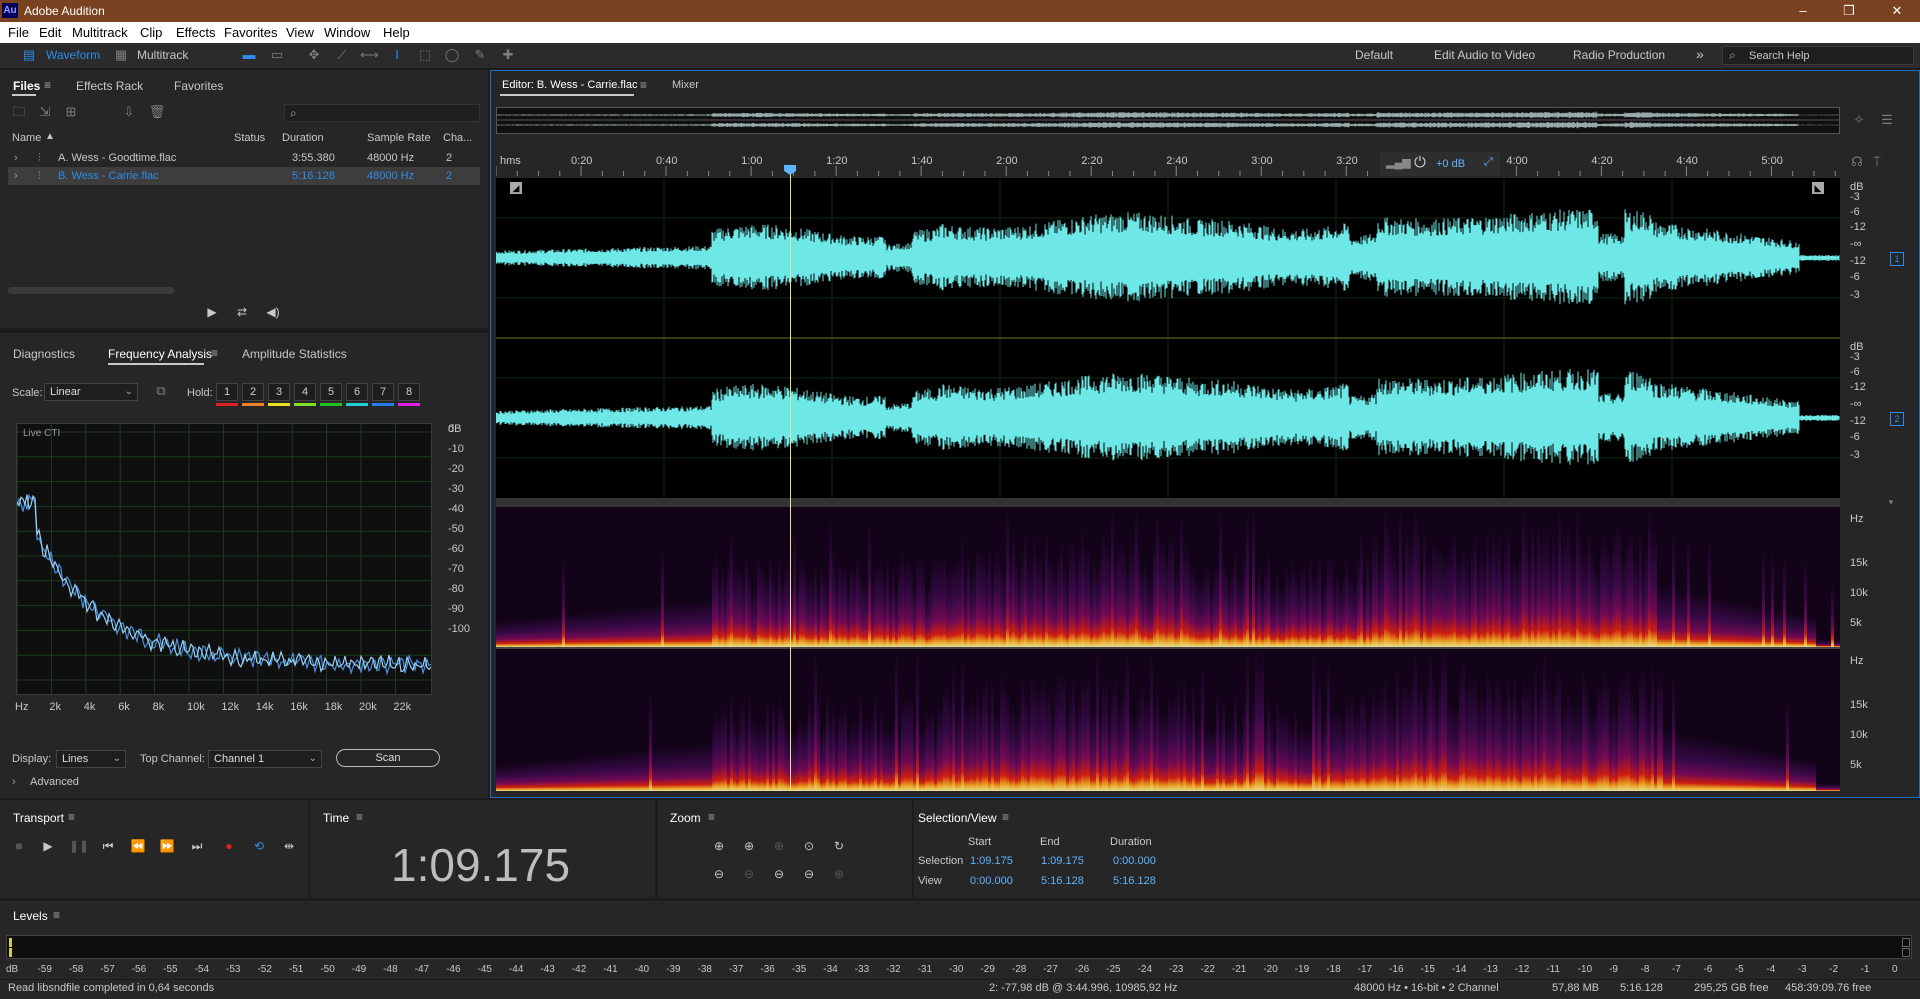  I want to click on delete-file-icon: 🗑, so click(157, 112).